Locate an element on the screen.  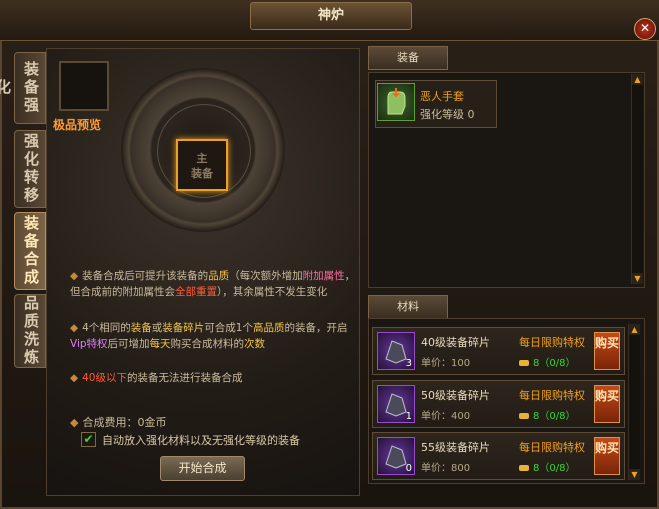
glove-icon is located at coordinates (396, 102).